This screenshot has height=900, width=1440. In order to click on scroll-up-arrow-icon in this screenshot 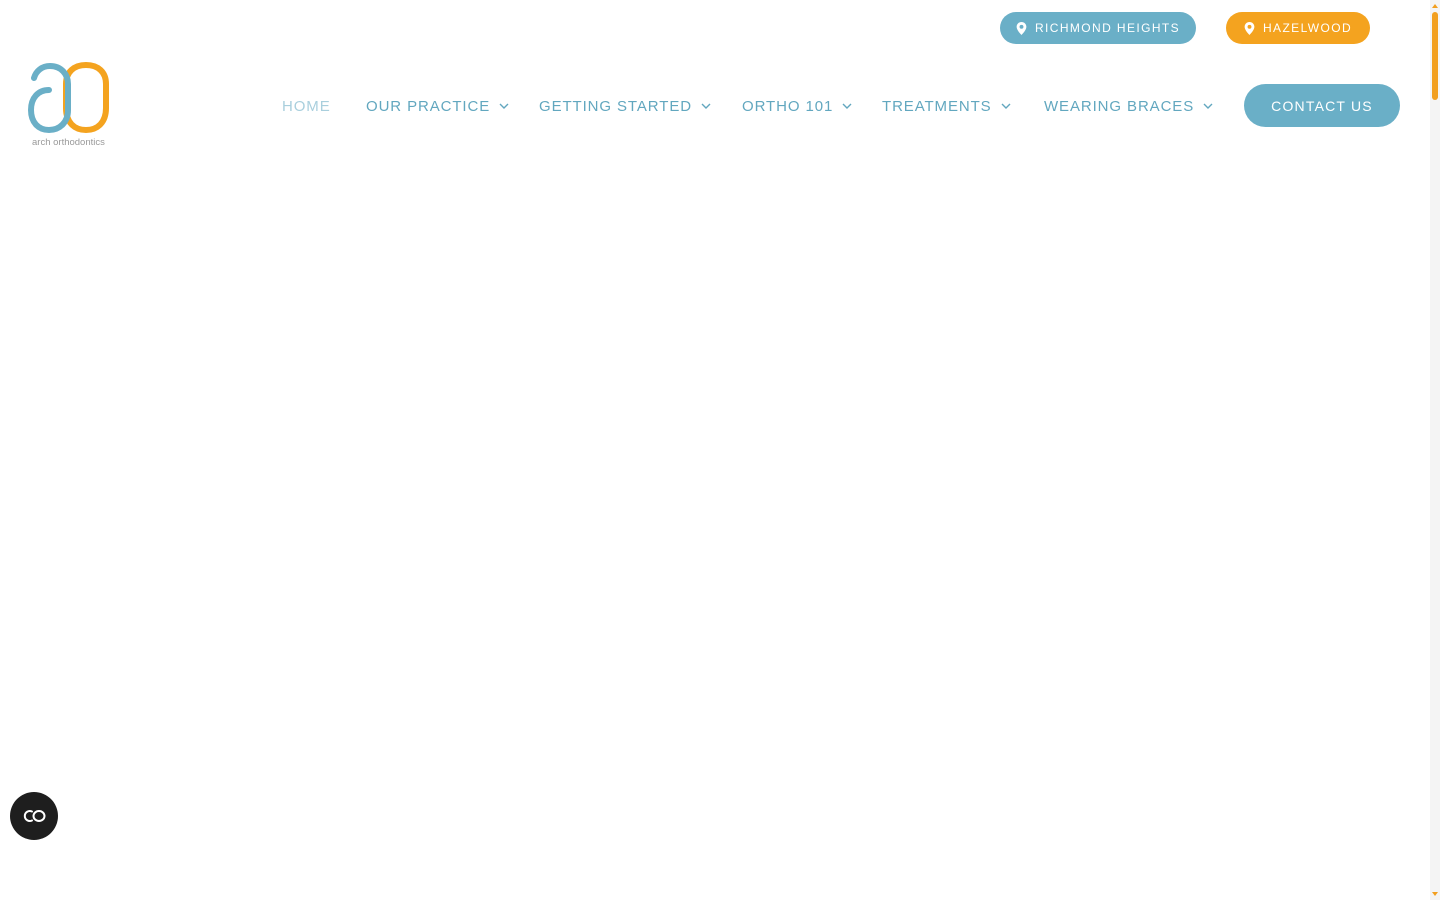, I will do `click(1435, 6)`.